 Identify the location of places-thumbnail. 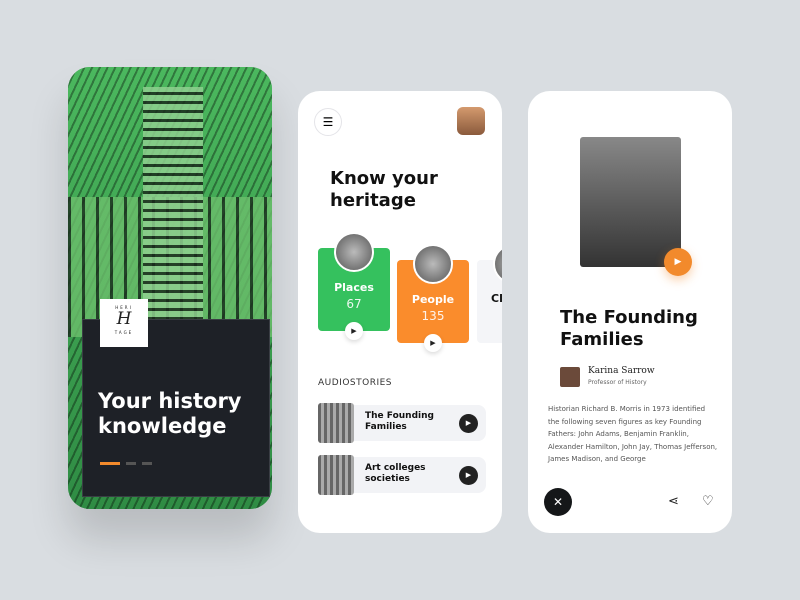
(354, 252).